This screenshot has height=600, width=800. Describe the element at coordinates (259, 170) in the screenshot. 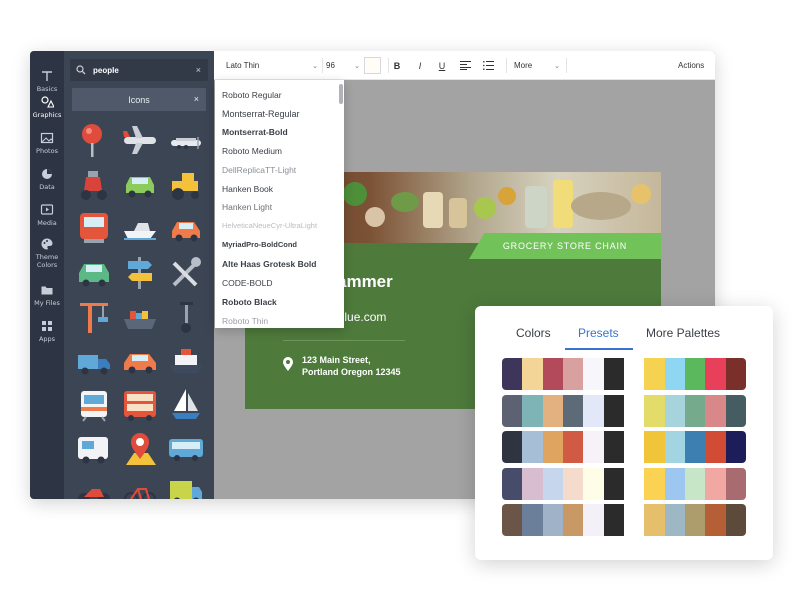

I see `font-option: DellReplicaTT-Light` at that location.